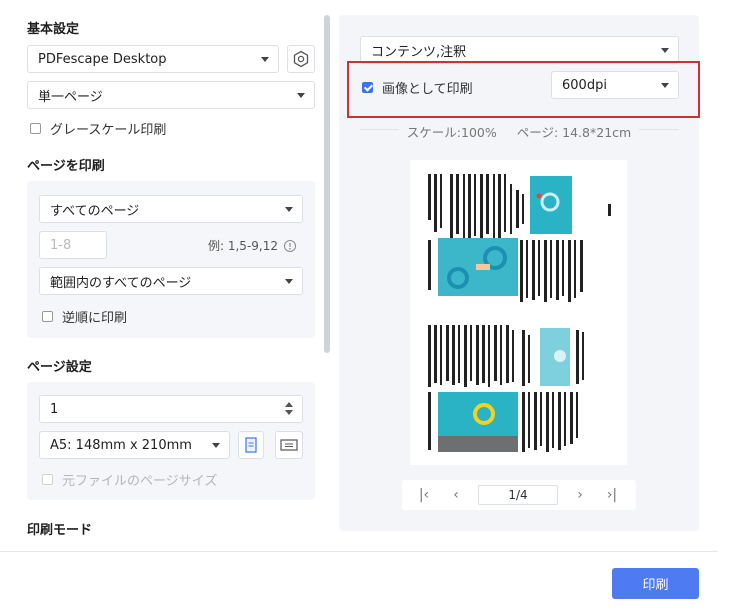  I want to click on page-preview-image, so click(519, 313).